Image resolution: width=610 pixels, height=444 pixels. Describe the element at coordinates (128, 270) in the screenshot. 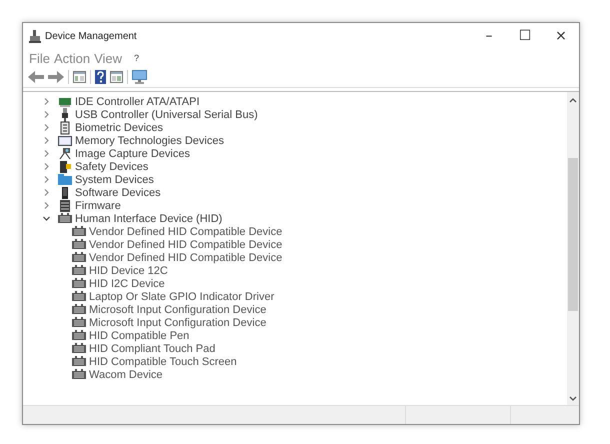

I see `device-item: HID Device 12C` at that location.